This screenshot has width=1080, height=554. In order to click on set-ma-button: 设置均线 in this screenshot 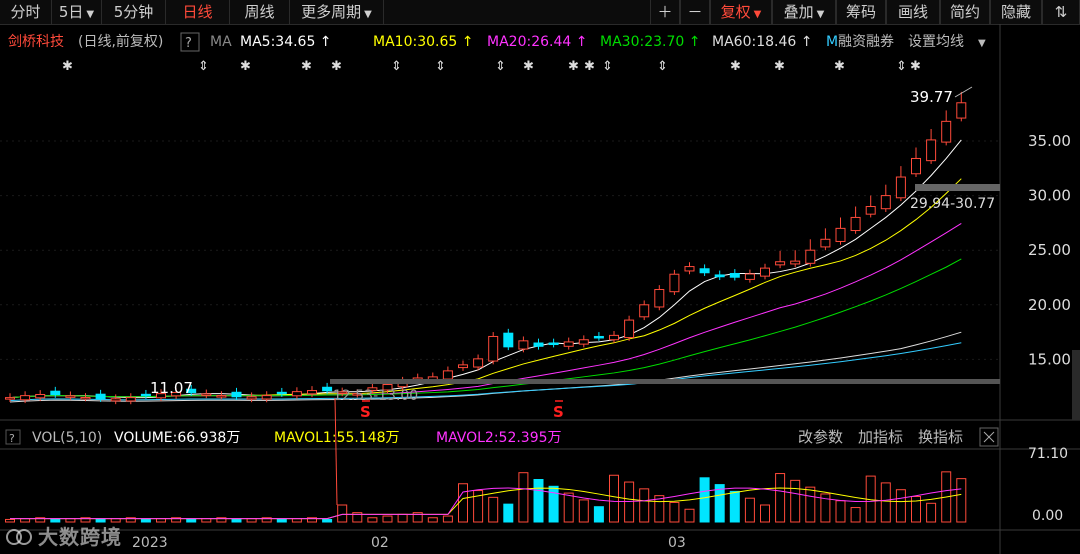, I will do `click(936, 42)`.